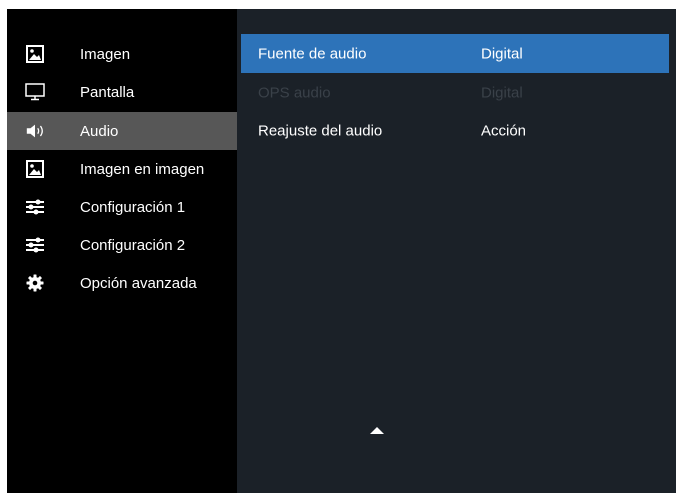 The width and height of the screenshot is (676, 493). What do you see at coordinates (107, 92) in the screenshot?
I see `sidebar-item-label: Pantalla` at bounding box center [107, 92].